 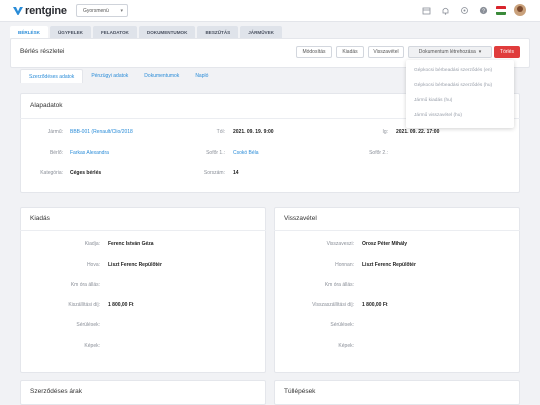 What do you see at coordinates (375, 305) in the screenshot?
I see `return-fee-value: 1 800,00 Ft` at bounding box center [375, 305].